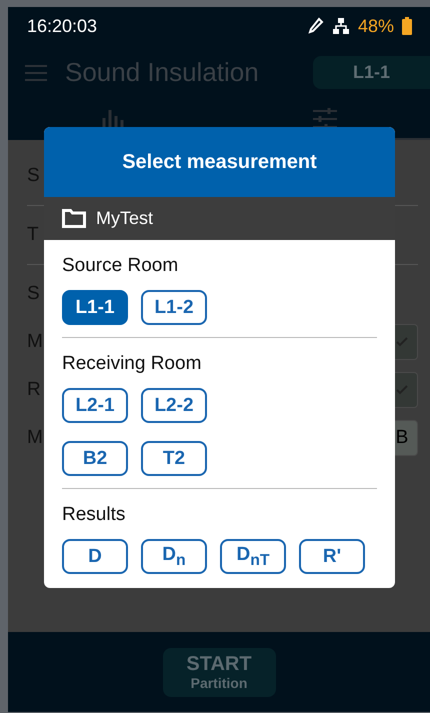 The image size is (430, 713). Describe the element at coordinates (162, 72) in the screenshot. I see `app-title: Sound Insulation` at that location.